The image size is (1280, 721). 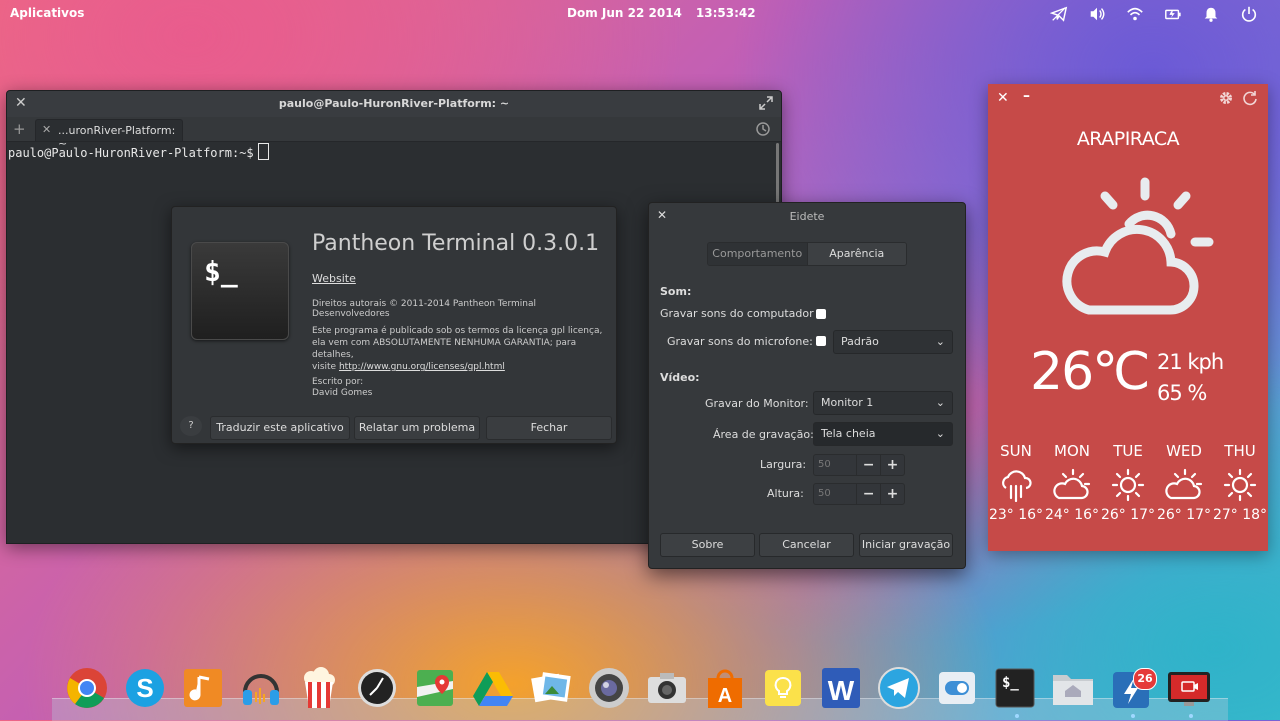 I want to click on power-icon, so click(x=1249, y=14).